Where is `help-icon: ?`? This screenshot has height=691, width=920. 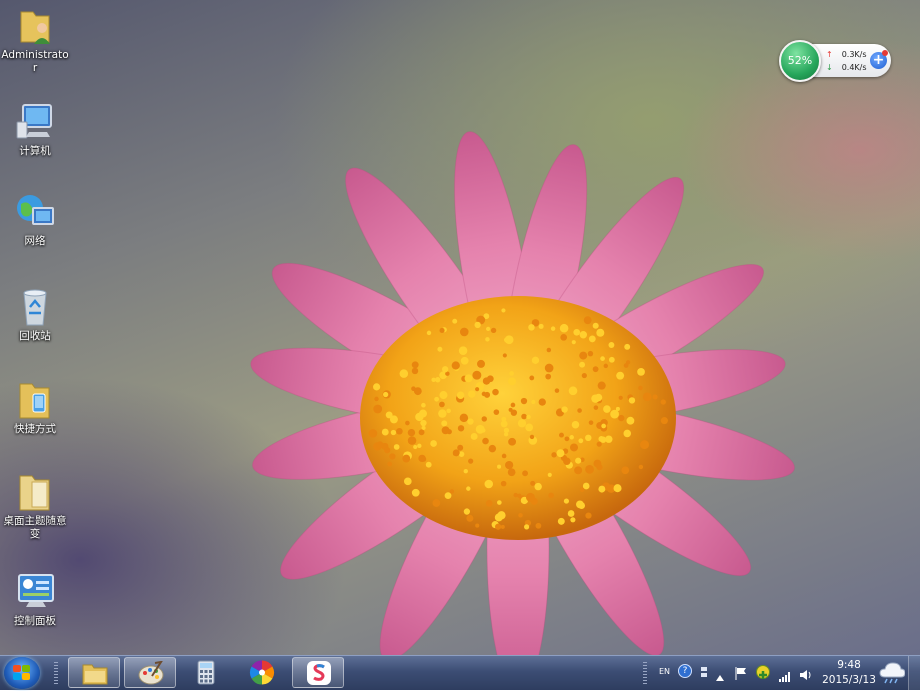
help-icon: ? is located at coordinates (685, 671).